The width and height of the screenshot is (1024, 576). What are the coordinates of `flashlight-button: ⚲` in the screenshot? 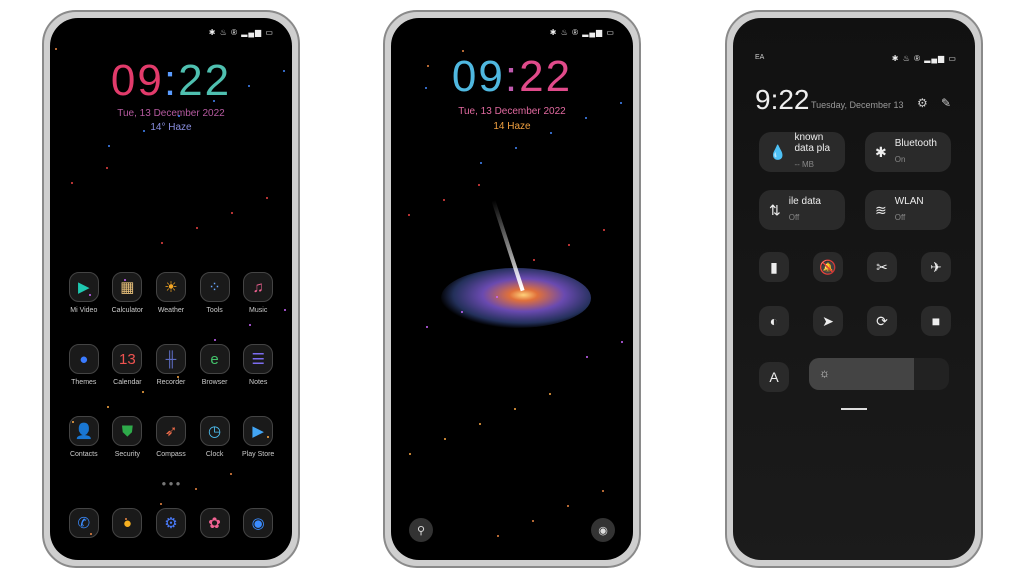 It's located at (421, 530).